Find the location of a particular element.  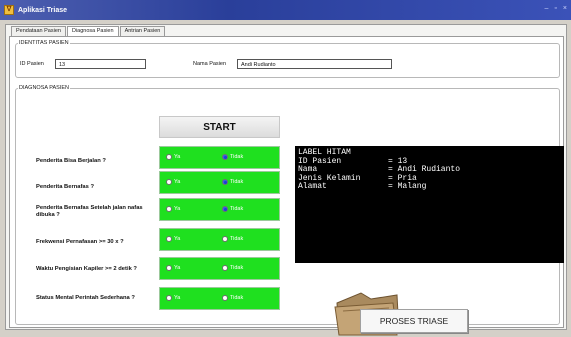

option-tidak-5: Tidak is located at coordinates (232, 268).